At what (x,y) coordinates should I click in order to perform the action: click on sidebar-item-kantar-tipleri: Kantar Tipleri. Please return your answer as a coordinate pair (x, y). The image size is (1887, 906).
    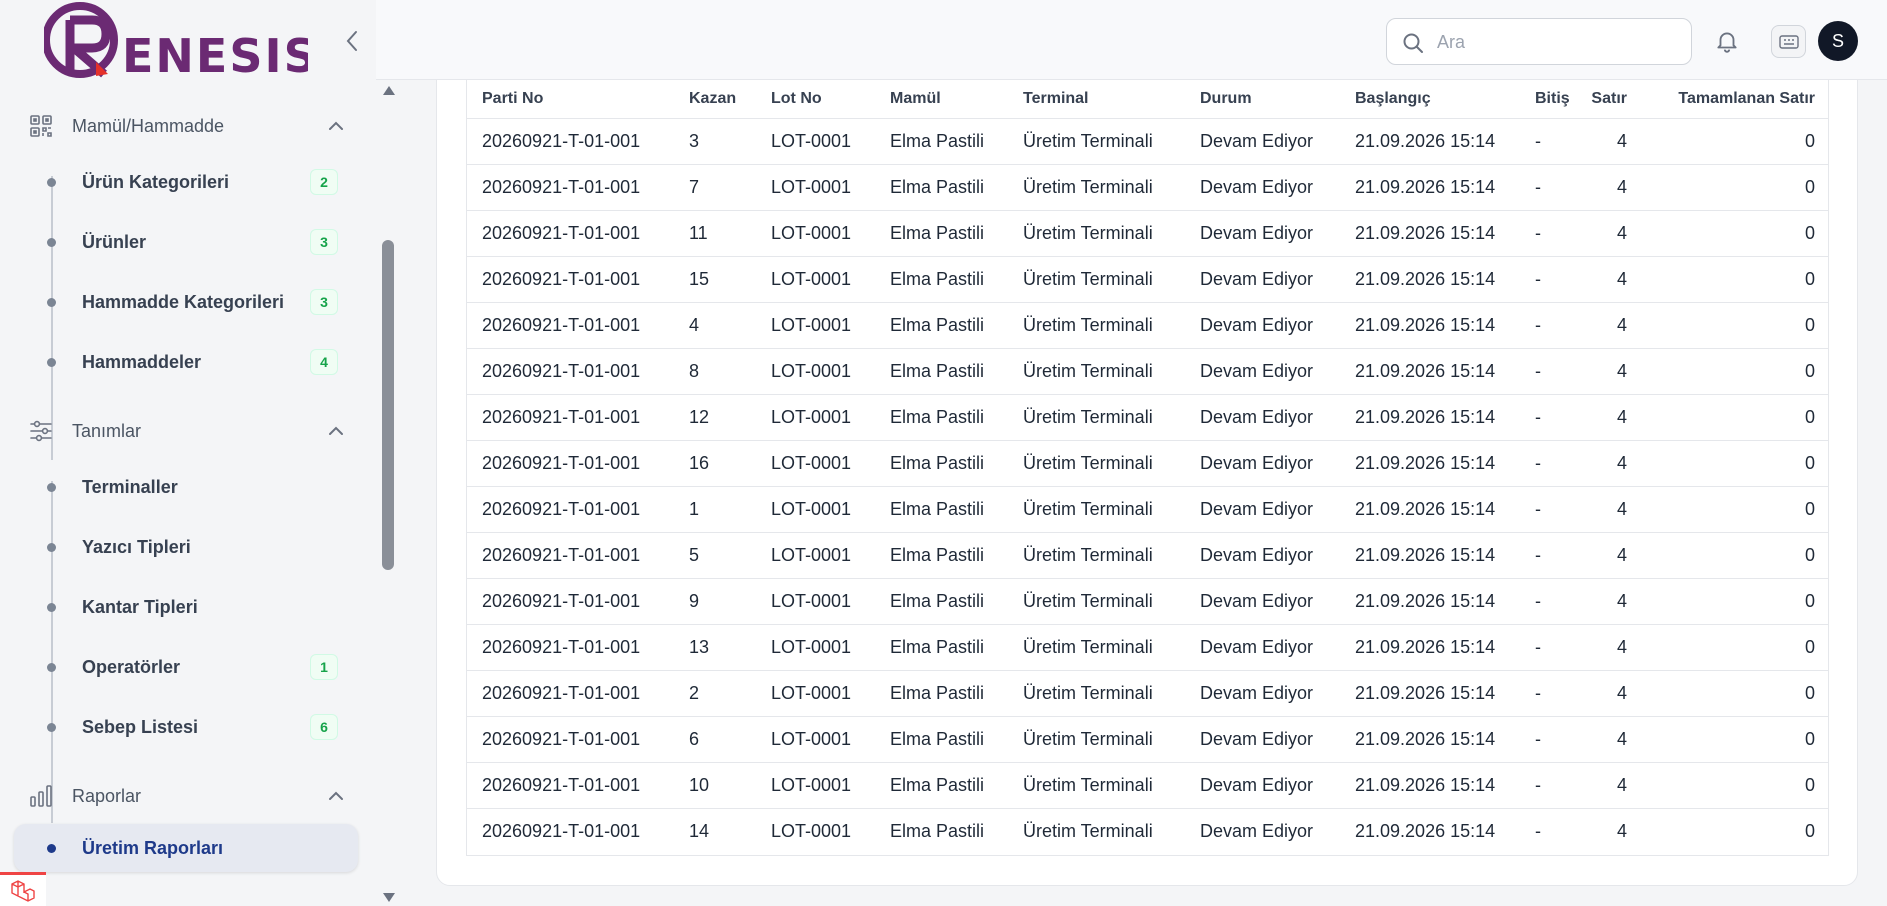
    Looking at the image, I should click on (186, 607).